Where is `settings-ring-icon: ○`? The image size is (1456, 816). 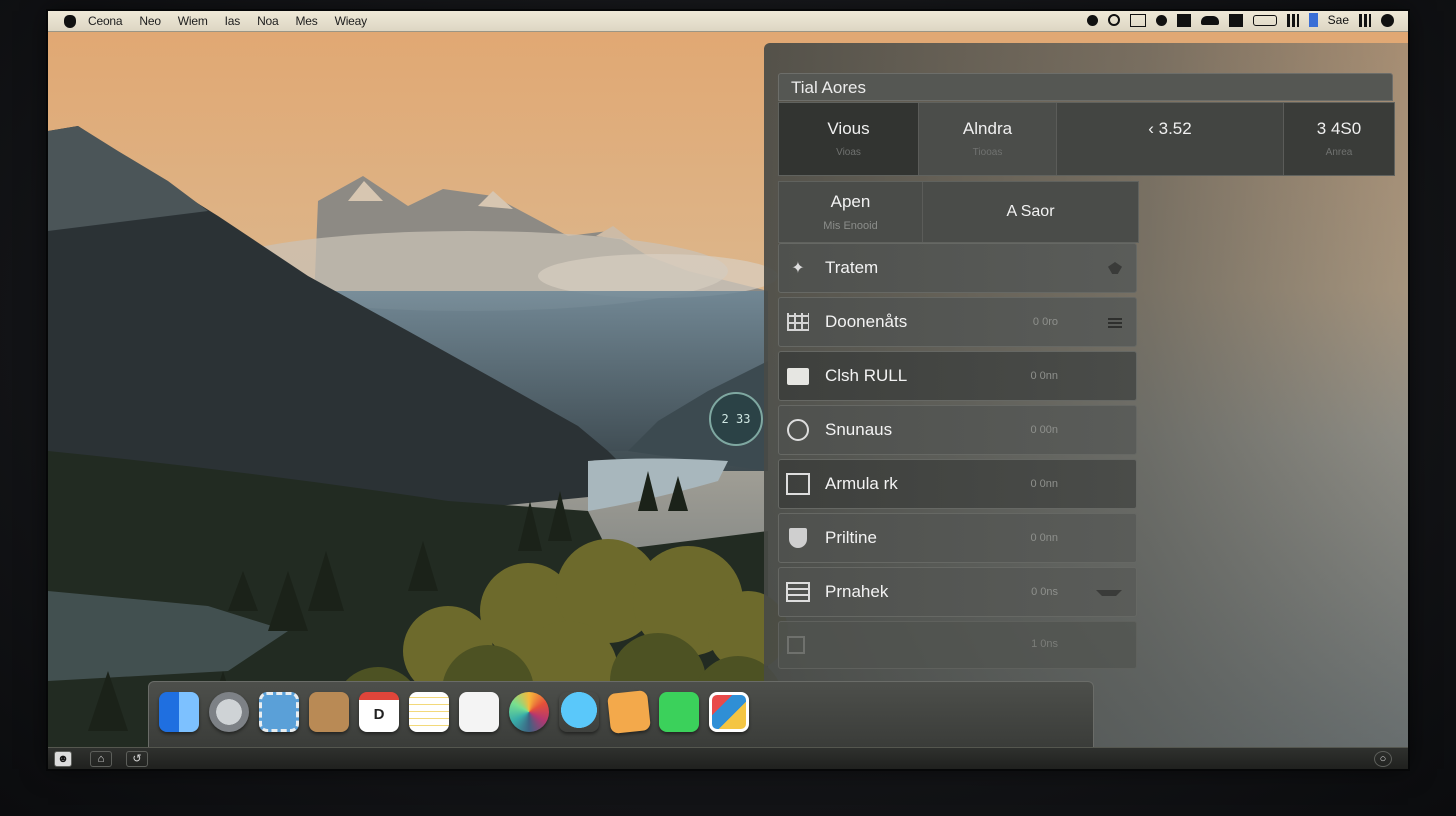
settings-ring-icon: ○ is located at coordinates (1383, 759).